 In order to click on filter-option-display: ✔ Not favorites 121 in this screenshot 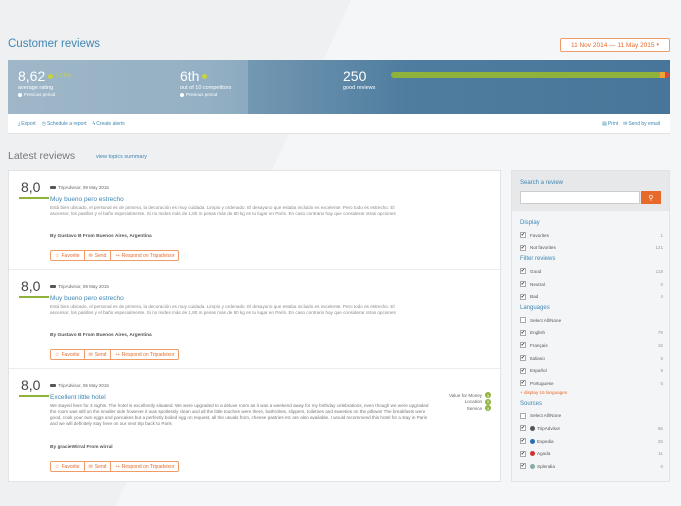, I will do `click(591, 248)`.